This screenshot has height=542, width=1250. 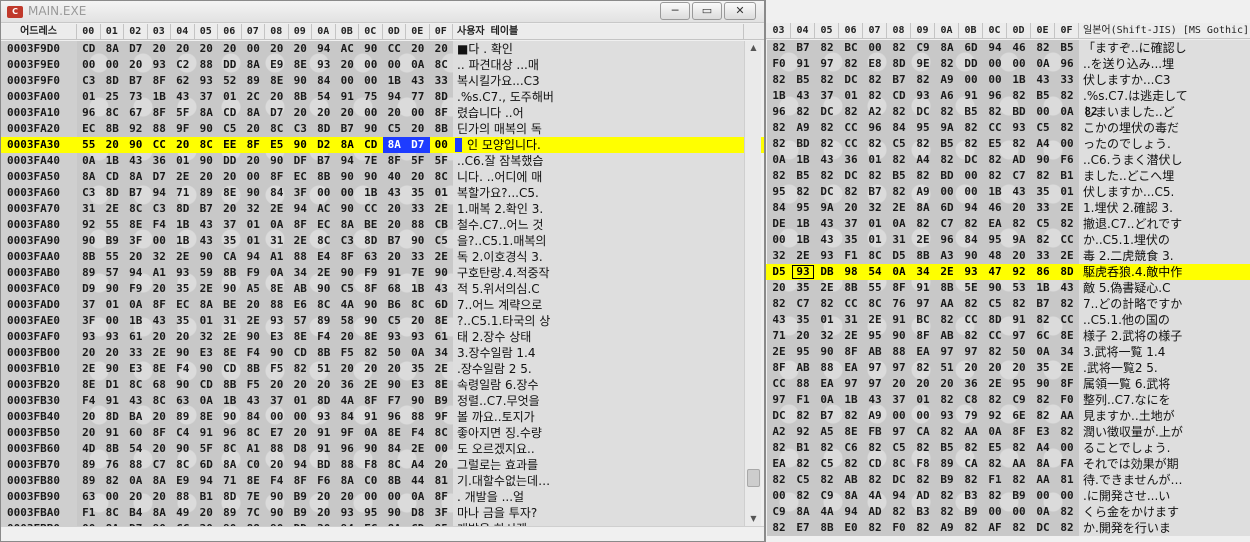 What do you see at coordinates (324, 49) in the screenshot?
I see `hex-byte-cell: 94` at bounding box center [324, 49].